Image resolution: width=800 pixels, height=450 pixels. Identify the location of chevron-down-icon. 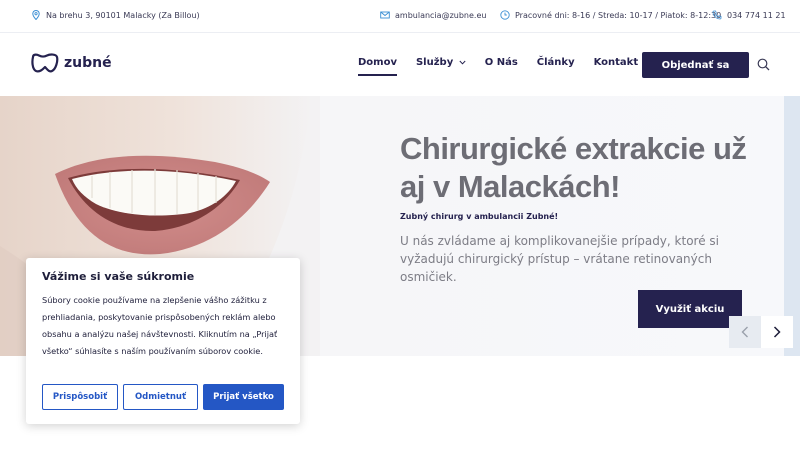
(462, 62).